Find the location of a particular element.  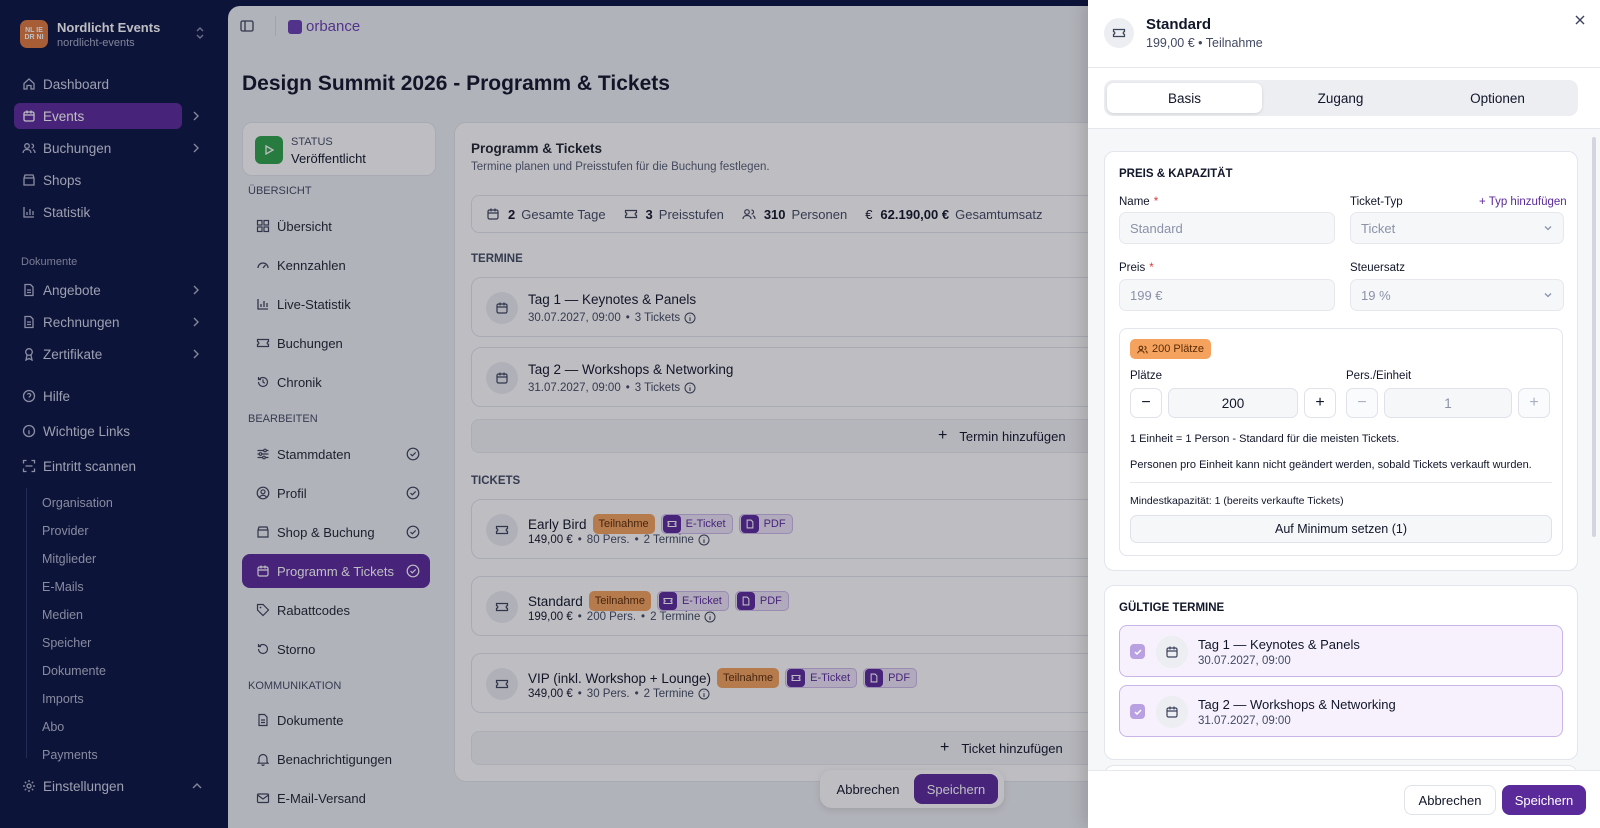

date-datetime: 31.07.2027, 09:00 is located at coordinates (1244, 721).